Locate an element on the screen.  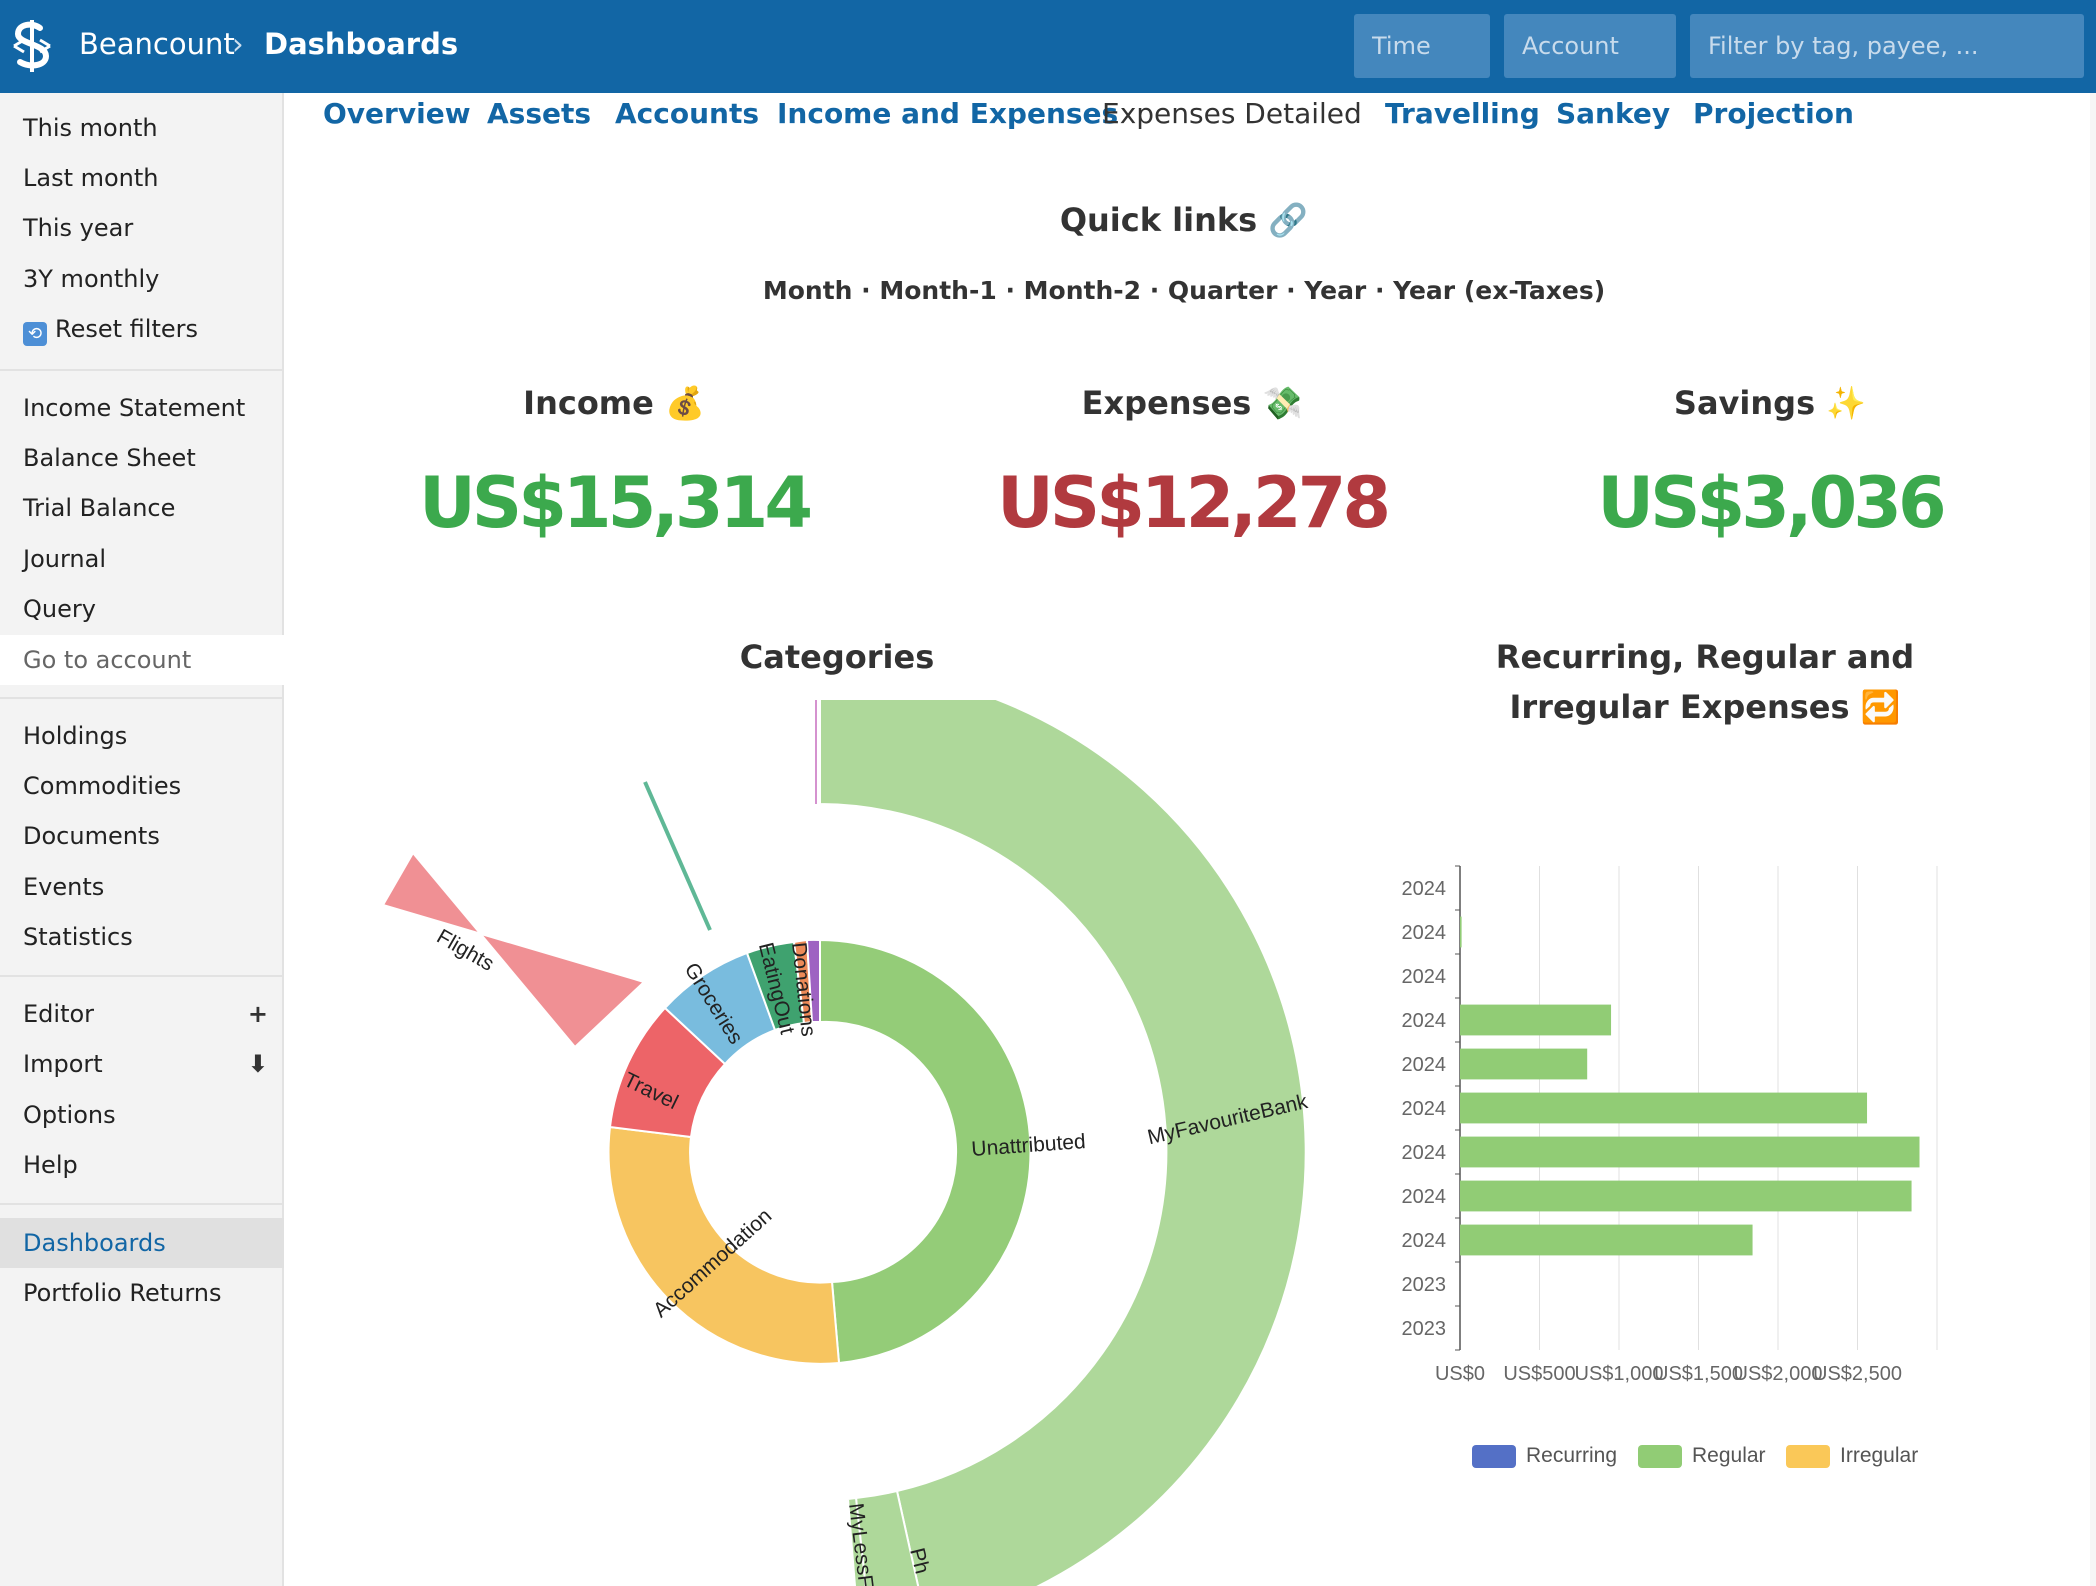
income-value: US$15,314 is located at coordinates (615, 503).